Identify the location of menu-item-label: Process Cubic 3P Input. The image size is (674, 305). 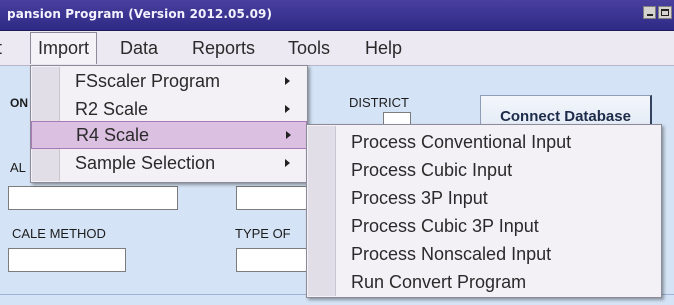
(445, 226).